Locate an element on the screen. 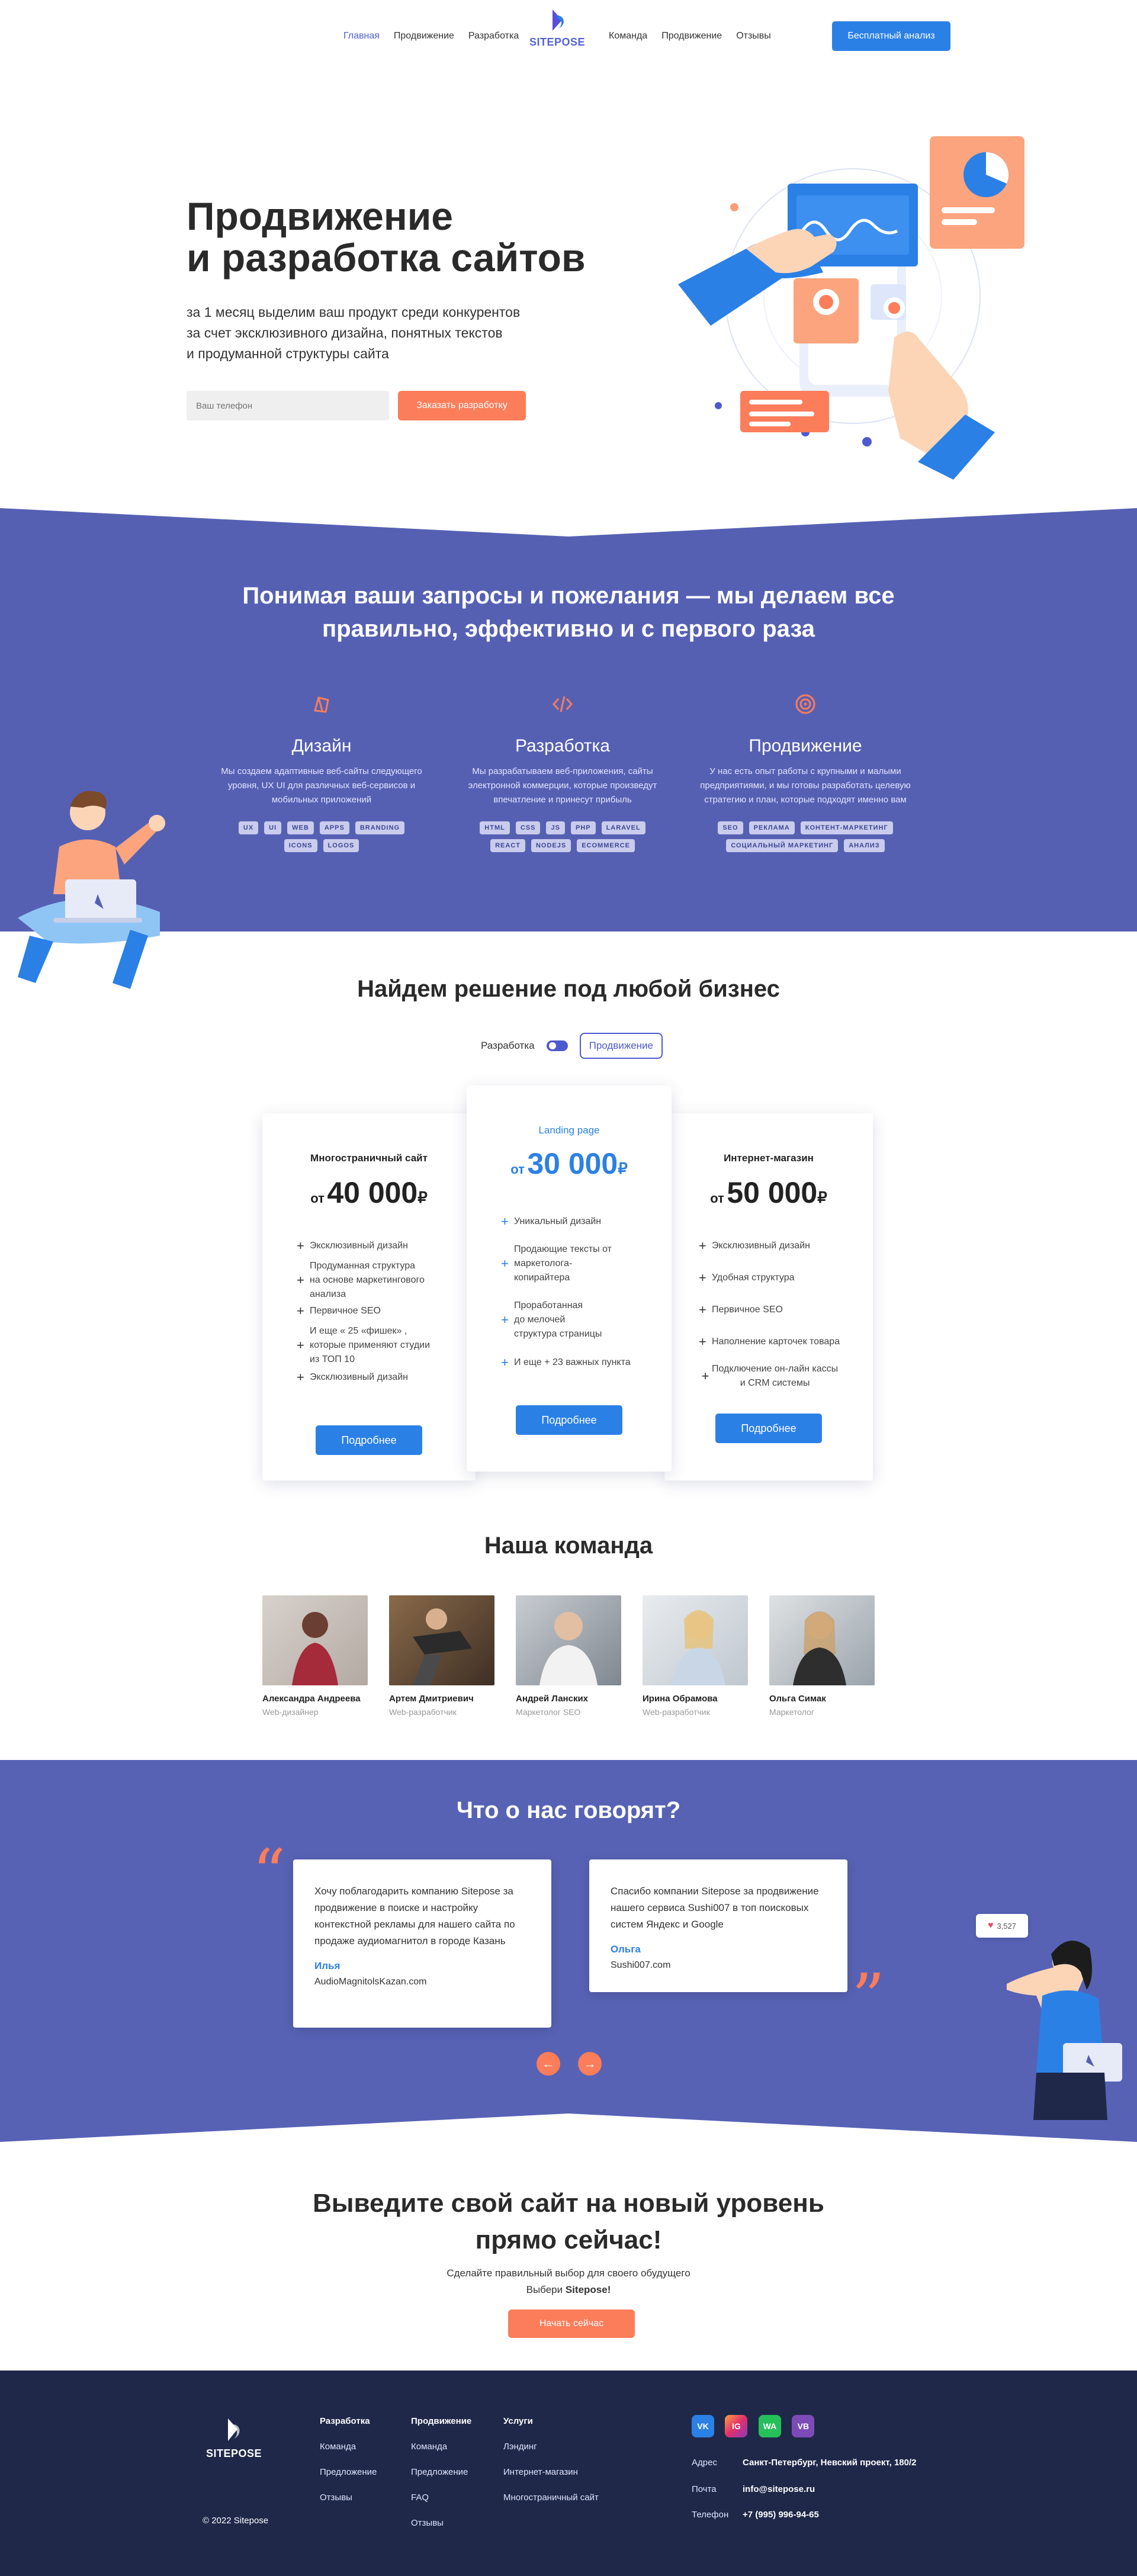  member-photo is located at coordinates (695, 1640).